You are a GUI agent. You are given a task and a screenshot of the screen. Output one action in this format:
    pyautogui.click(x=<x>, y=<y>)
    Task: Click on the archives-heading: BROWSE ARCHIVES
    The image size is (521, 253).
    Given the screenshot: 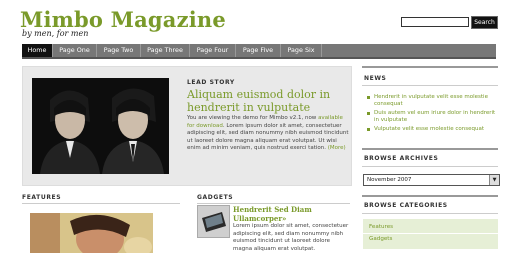 What is the action you would take?
    pyautogui.click(x=401, y=158)
    